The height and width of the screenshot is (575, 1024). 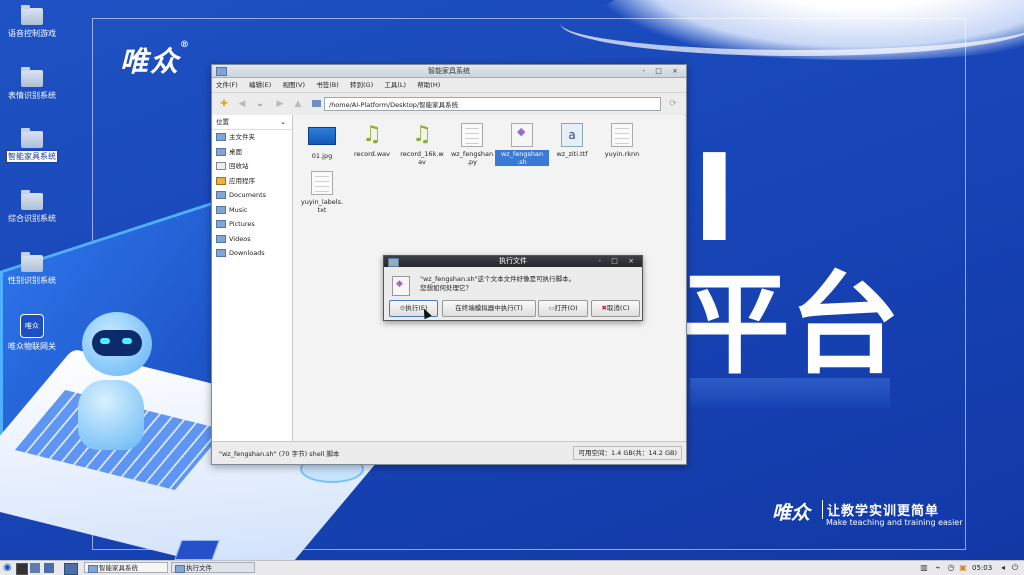 I want to click on dialog-message: "wz_fengshan.sh"这个文本文件好像是可执行脚本。 您想如何处理它？, so click(x=498, y=283).